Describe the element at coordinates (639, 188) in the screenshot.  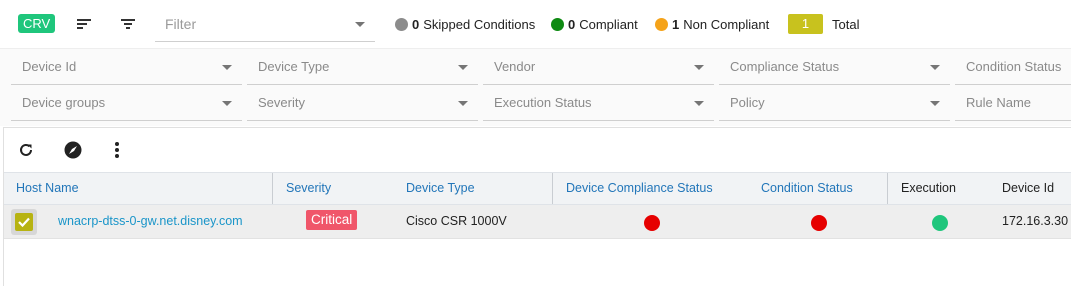
I see `col-device-compliance-status: Device Compliance Status` at that location.